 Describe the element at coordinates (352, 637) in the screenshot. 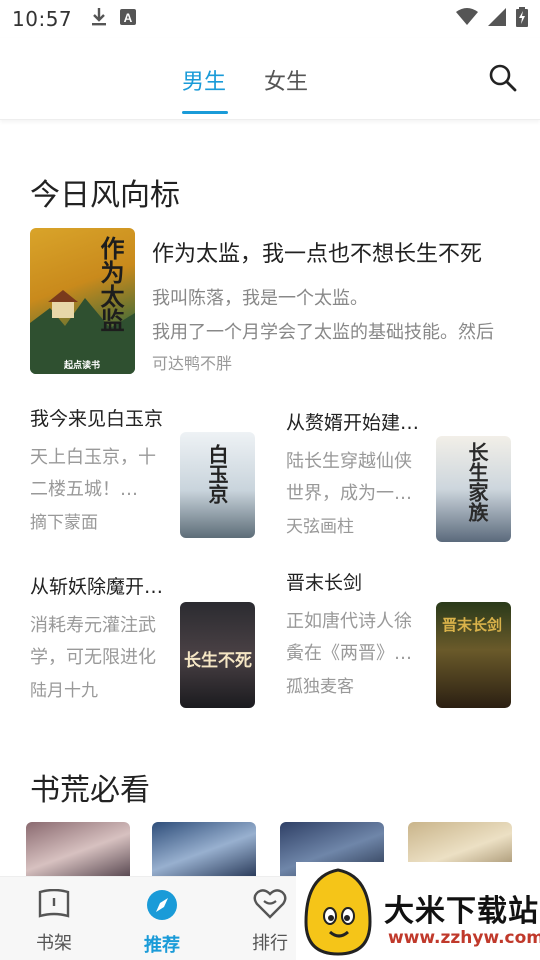

I see `book-desc: 正如唐代诗人徐 夤在《两晋》诗中` at that location.